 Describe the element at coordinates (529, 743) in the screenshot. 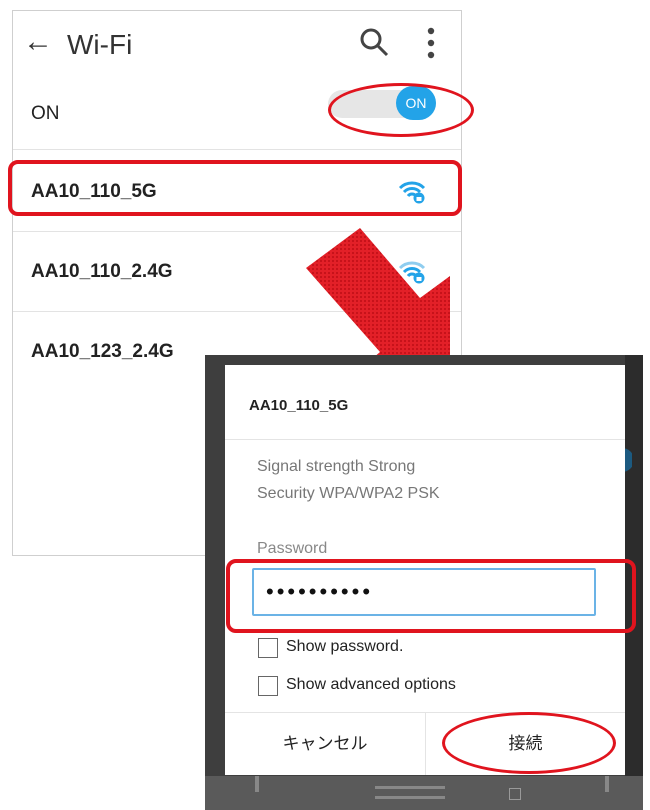

I see `connect-highlight-ring` at that location.